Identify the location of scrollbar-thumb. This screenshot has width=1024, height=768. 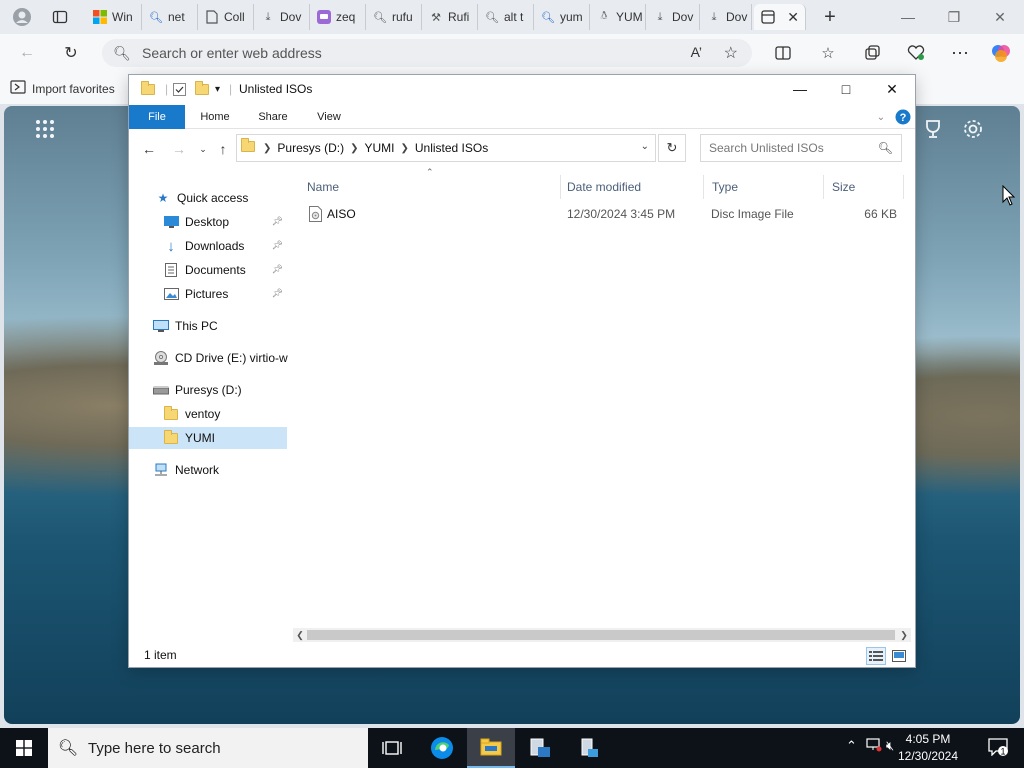
(601, 635).